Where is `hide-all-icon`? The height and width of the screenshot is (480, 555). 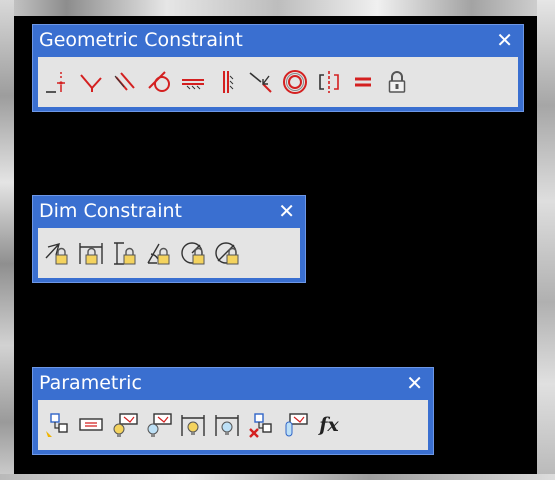 hide-all-icon is located at coordinates (159, 425).